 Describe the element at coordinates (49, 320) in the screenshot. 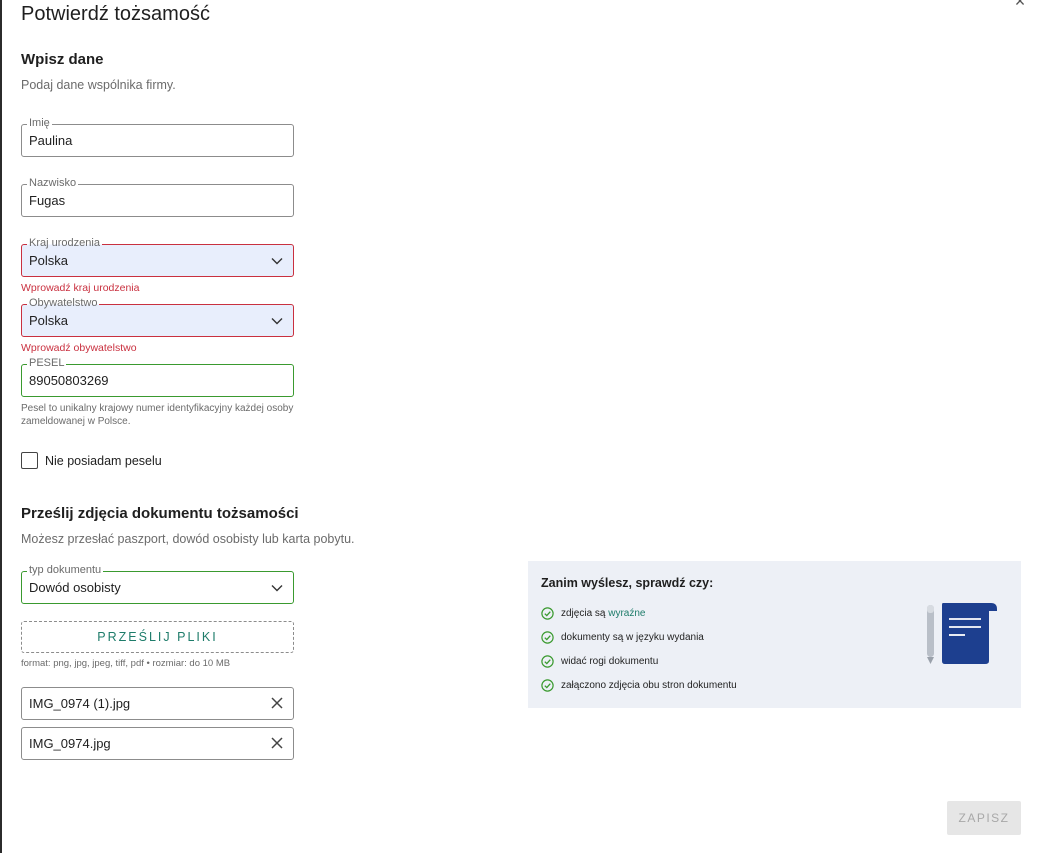

I see `citizenship-value: Polska` at that location.